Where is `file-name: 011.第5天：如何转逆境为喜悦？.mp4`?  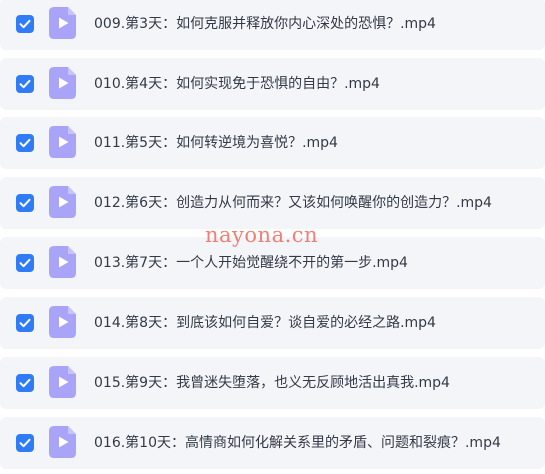 file-name: 011.第5天：如何转逆境为喜悦？.mp4 is located at coordinates (216, 143).